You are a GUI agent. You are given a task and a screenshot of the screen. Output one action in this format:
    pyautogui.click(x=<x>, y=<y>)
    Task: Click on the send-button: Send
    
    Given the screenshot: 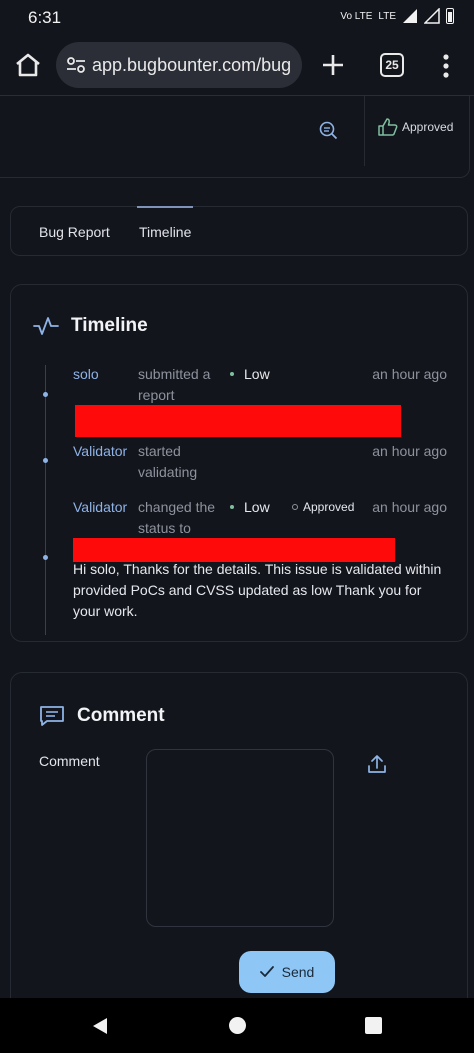 What is the action you would take?
    pyautogui.click(x=287, y=972)
    